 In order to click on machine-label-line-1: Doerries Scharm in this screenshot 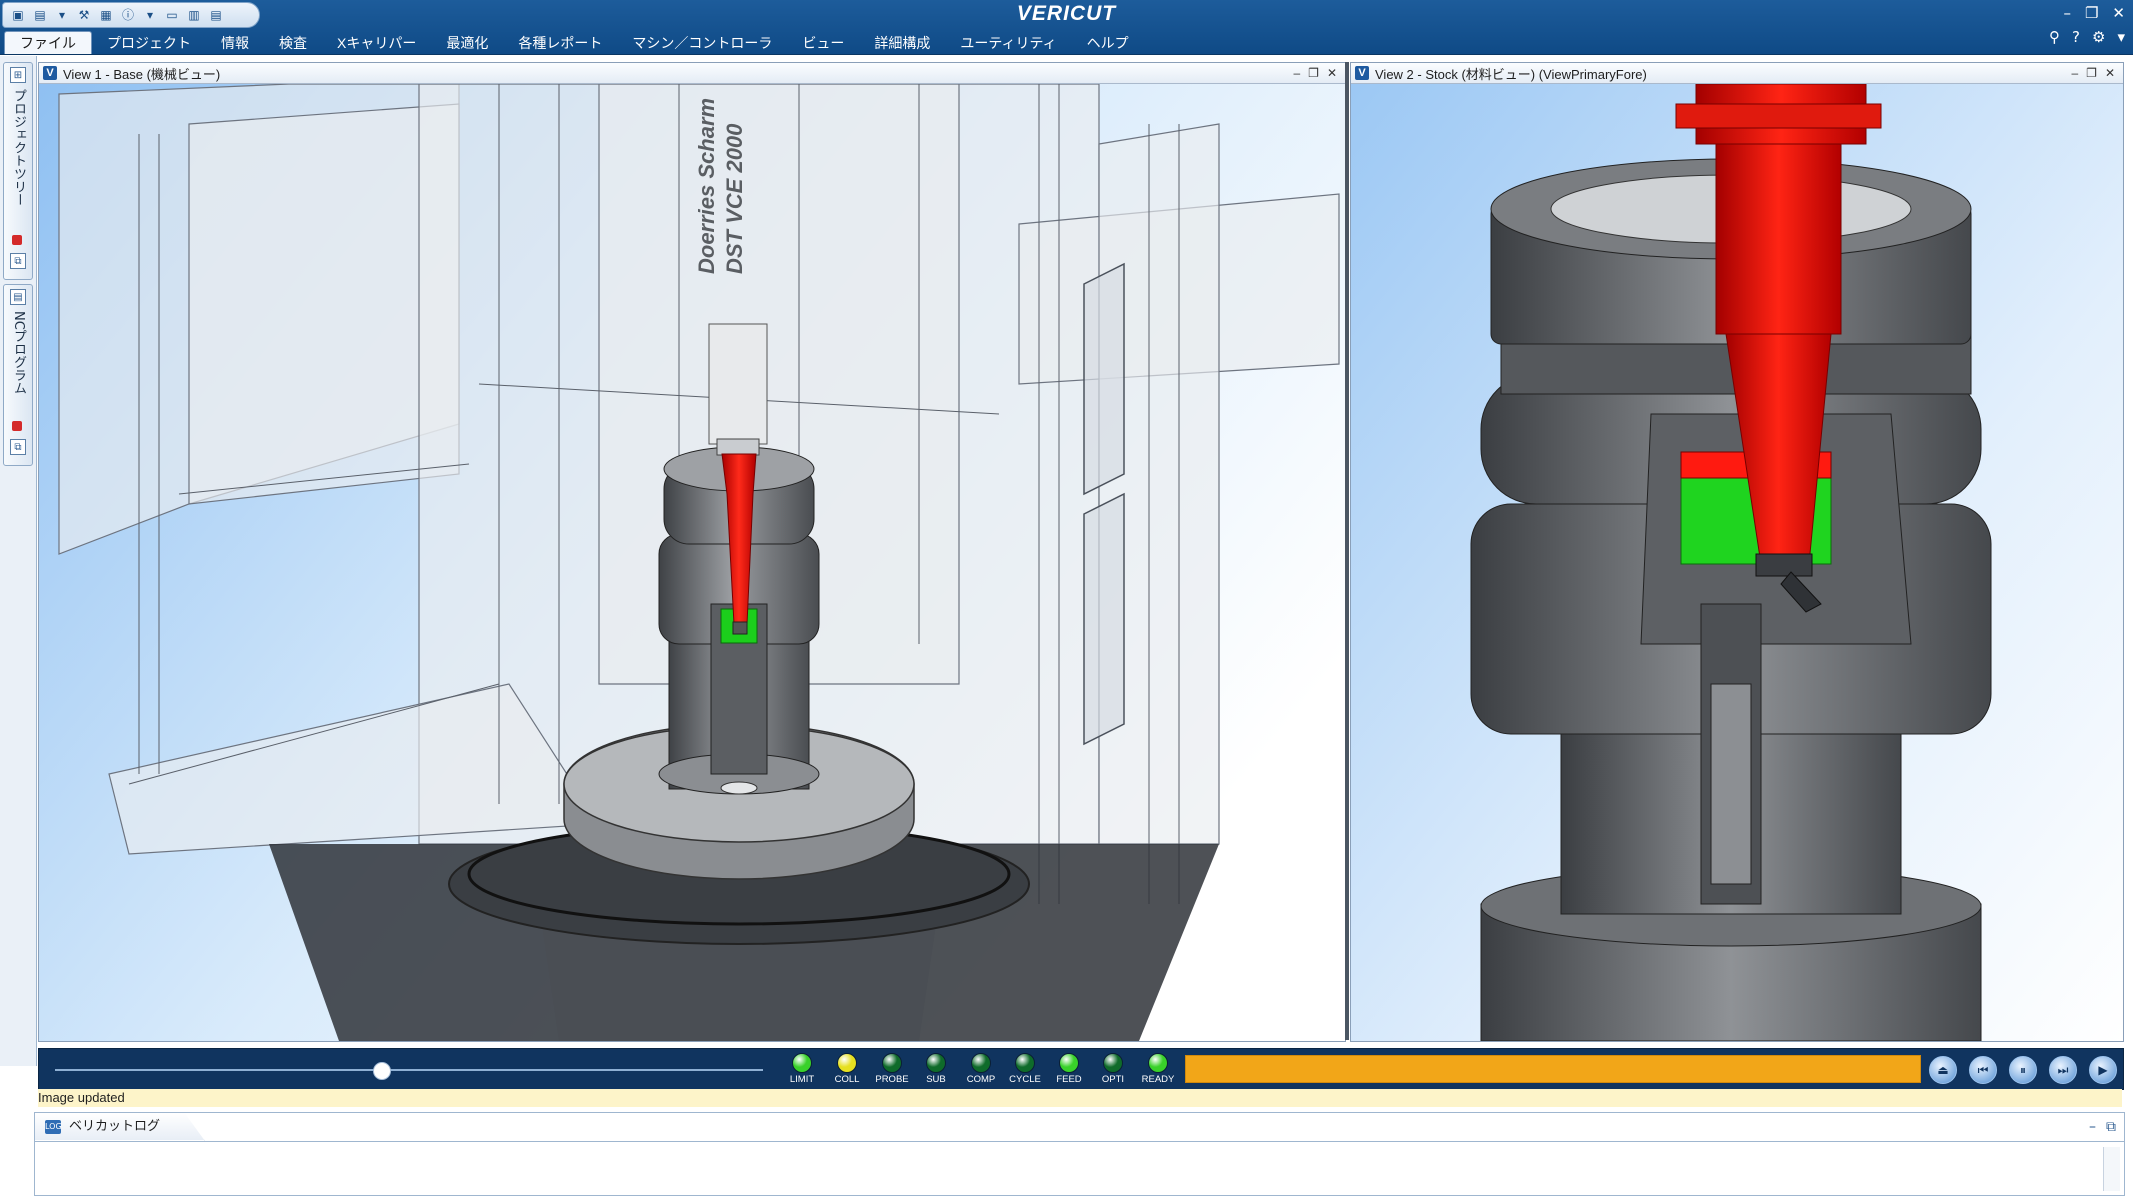, I will do `click(706, 186)`.